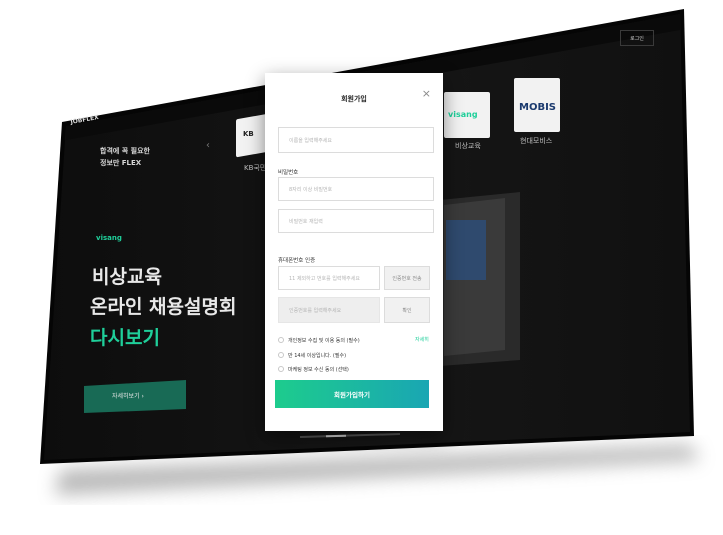 Image resolution: width=723 pixels, height=535 pixels. Describe the element at coordinates (463, 114) in the screenshot. I see `card-visang-logo: visang` at that location.